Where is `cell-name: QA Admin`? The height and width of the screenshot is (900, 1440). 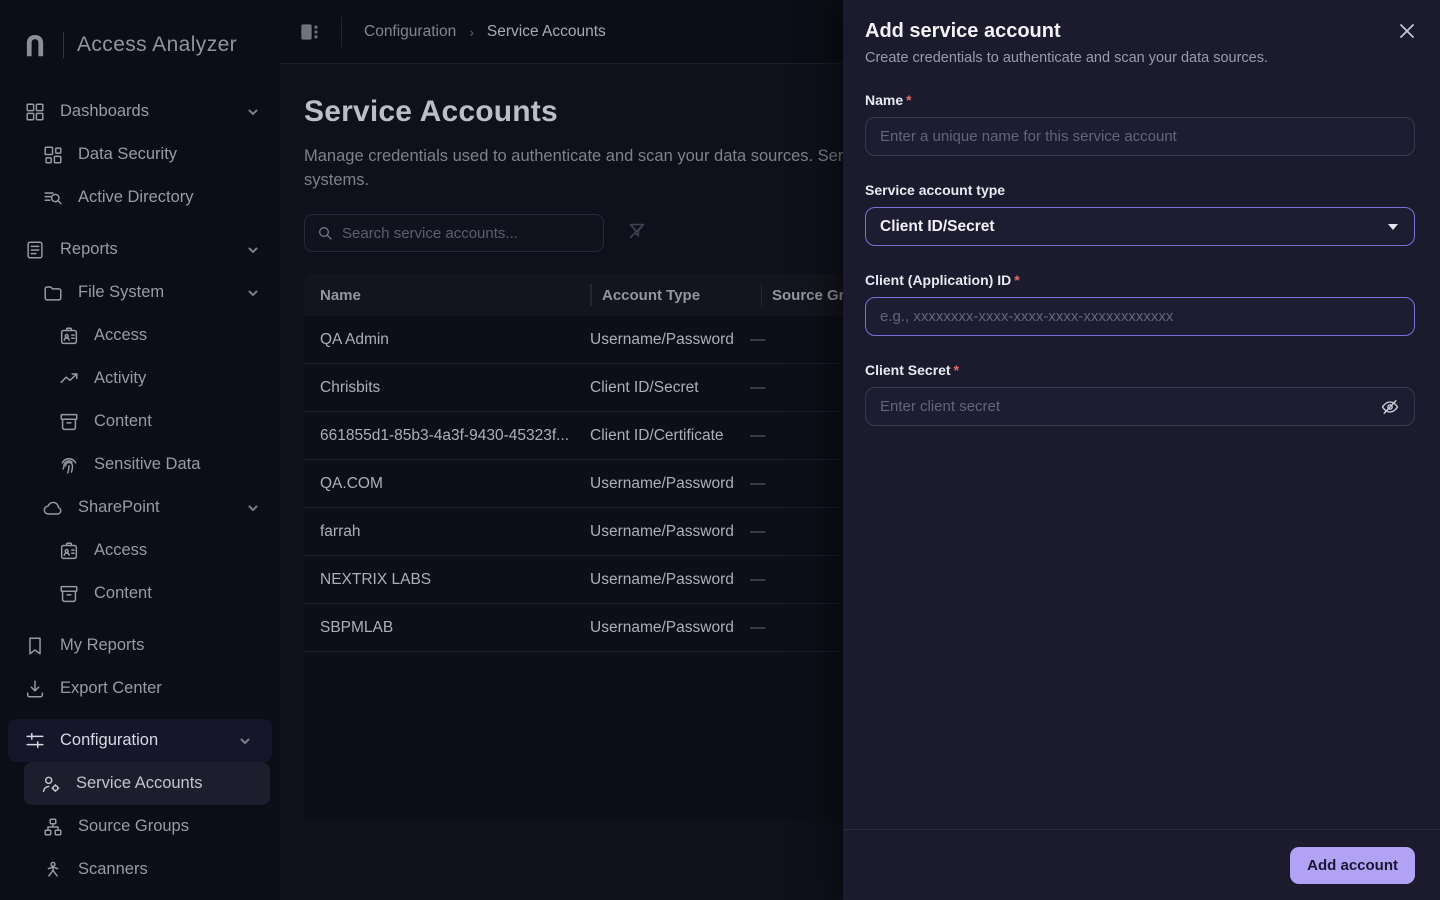 cell-name: QA Admin is located at coordinates (354, 339).